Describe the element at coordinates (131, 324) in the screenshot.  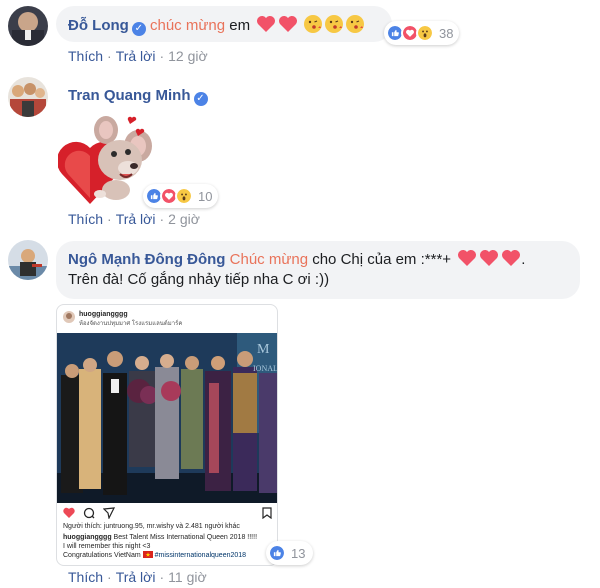
I see `instagram-location: ห้องจัดงานปทุมมาศ โรงแรมแลนด์มาร์ค` at that location.